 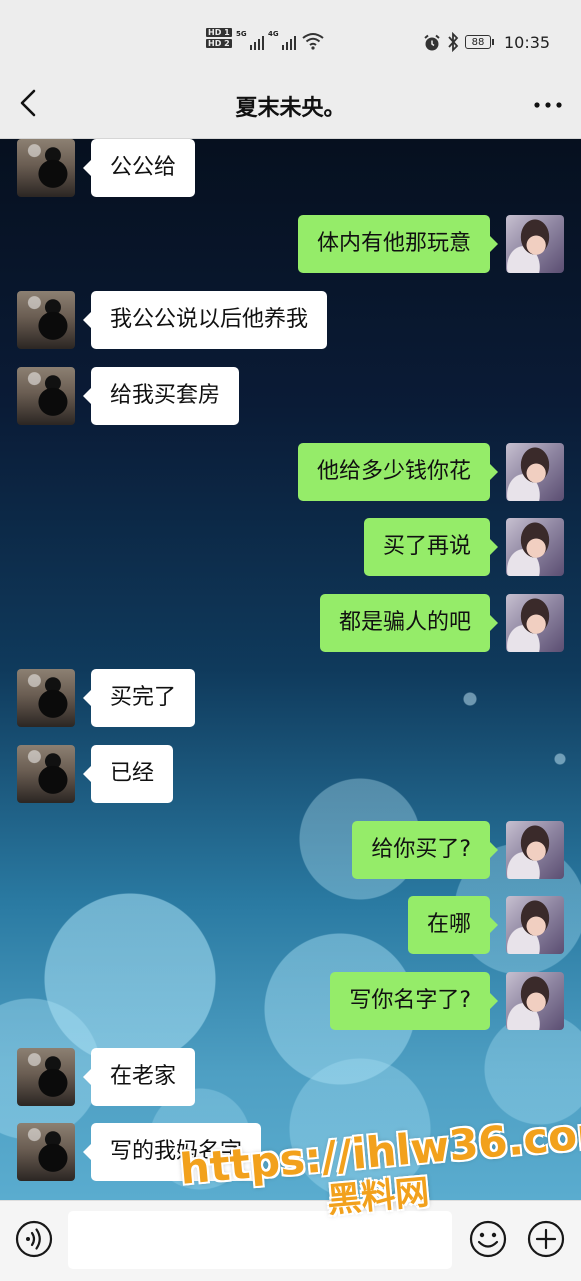 I want to click on incoming-message-bubble: 我公公说以后他养我, so click(x=205, y=320).